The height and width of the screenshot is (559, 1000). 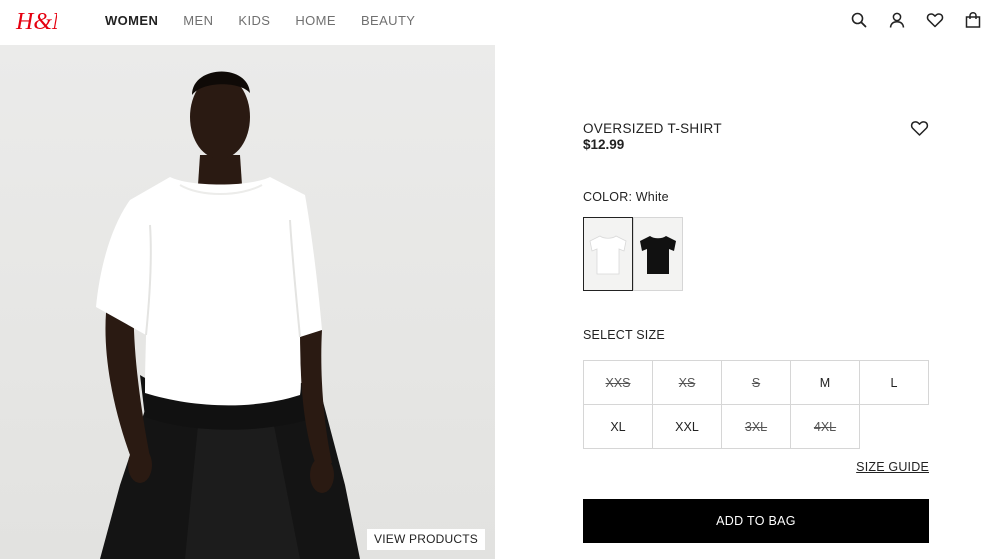 I want to click on size-option-xl: XL, so click(x=618, y=426).